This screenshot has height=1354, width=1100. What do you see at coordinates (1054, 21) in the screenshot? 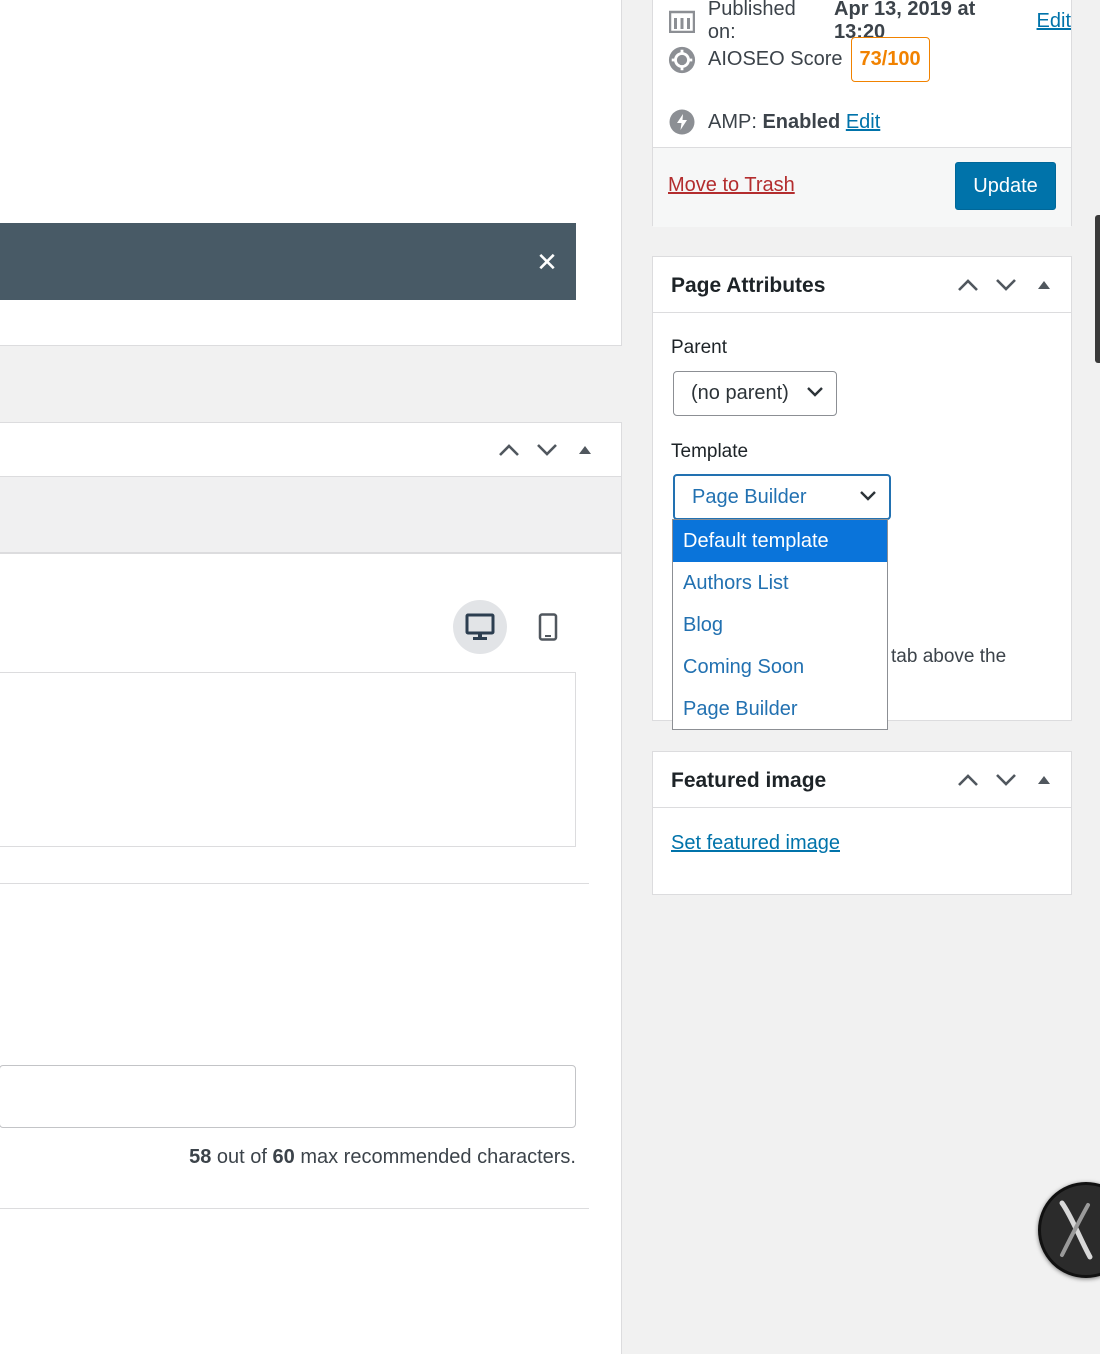
I see `published-edit-link: Edit` at bounding box center [1054, 21].